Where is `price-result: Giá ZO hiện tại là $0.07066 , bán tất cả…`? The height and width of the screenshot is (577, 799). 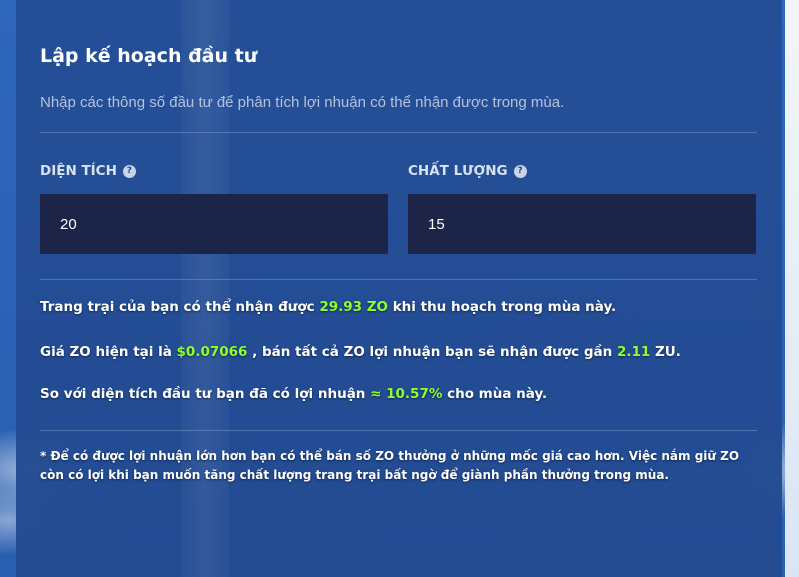
price-result: Giá ZO hiện tại là $0.07066 , bán tất cả… is located at coordinates (360, 352).